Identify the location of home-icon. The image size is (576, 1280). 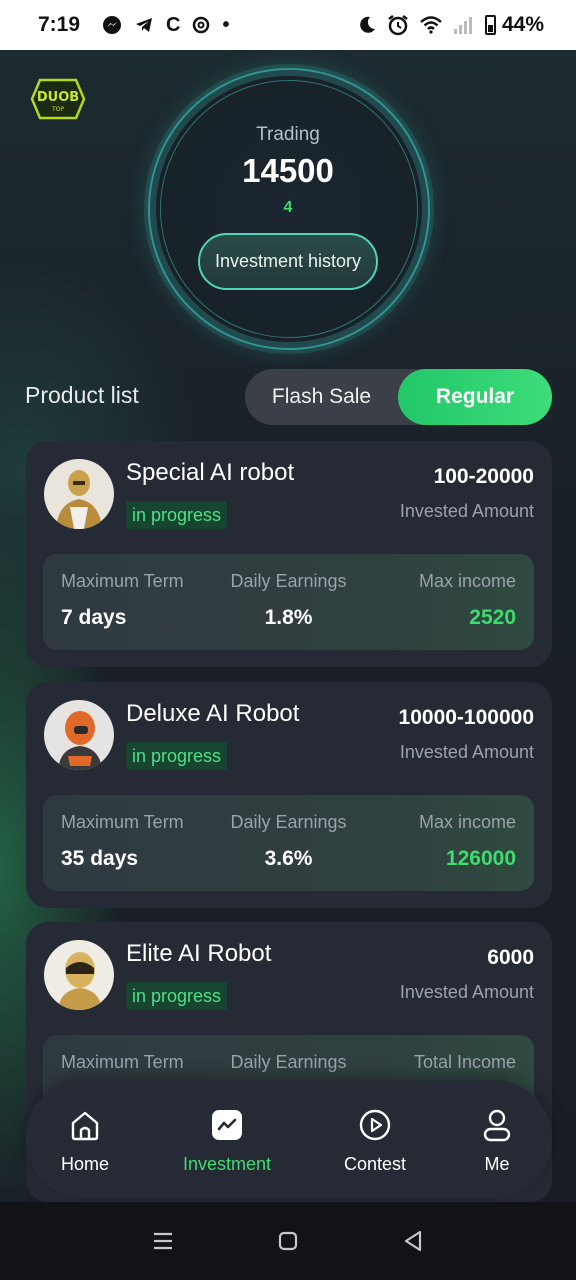
(85, 1125).